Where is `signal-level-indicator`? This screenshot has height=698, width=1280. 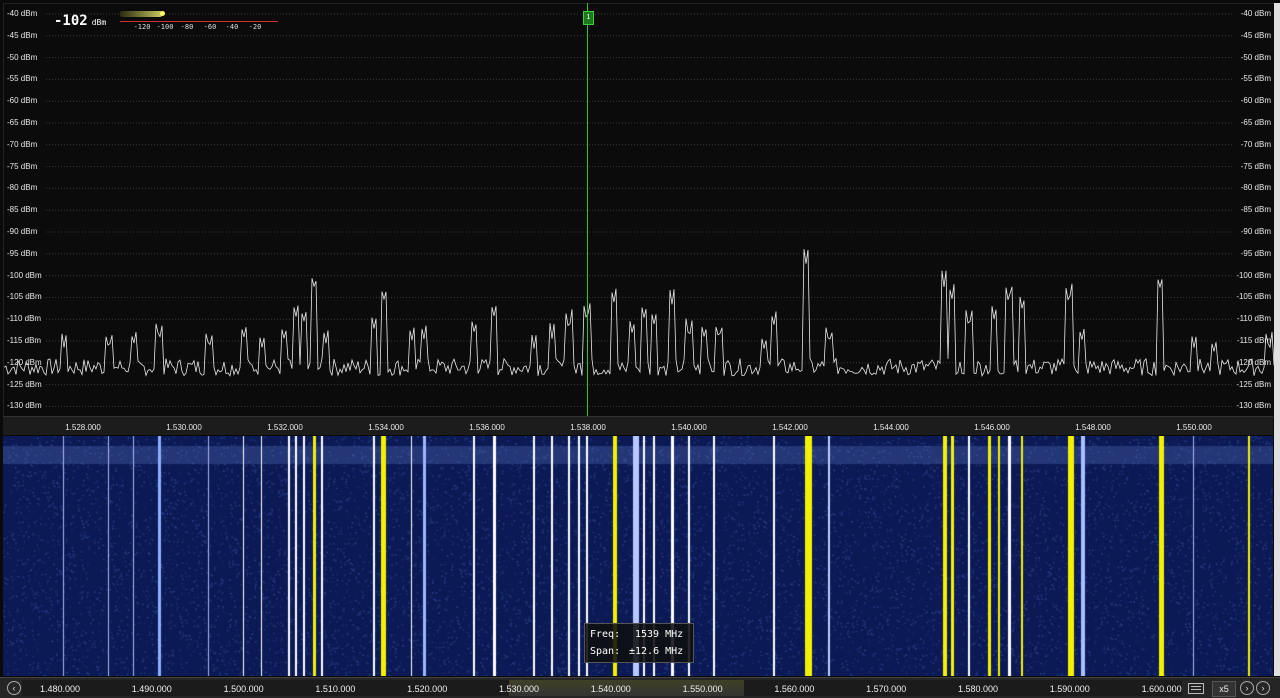
signal-level-indicator is located at coordinates (162, 13).